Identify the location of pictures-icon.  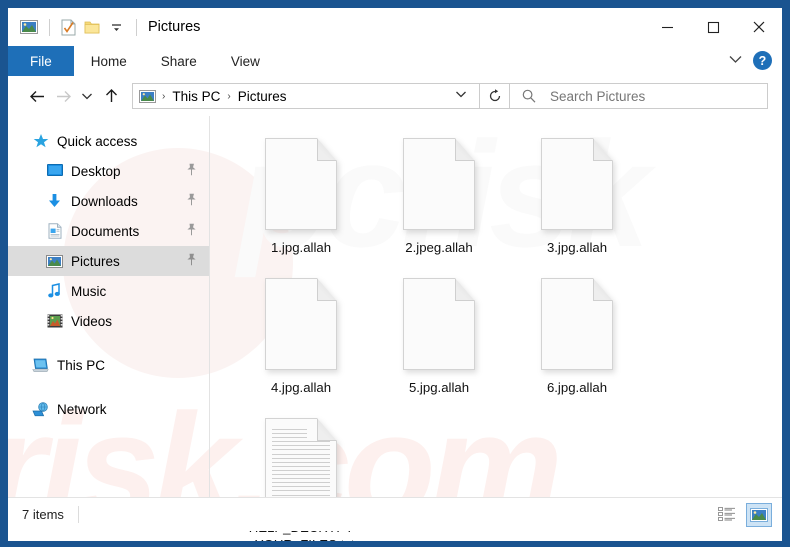
(54, 261).